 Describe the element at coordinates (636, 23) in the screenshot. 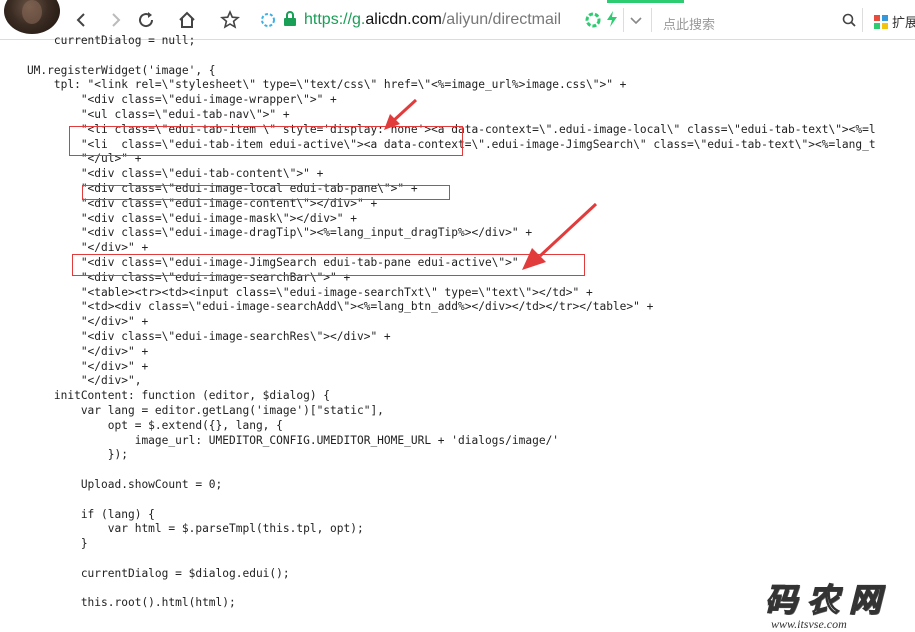

I see `chevron-down-icon` at that location.